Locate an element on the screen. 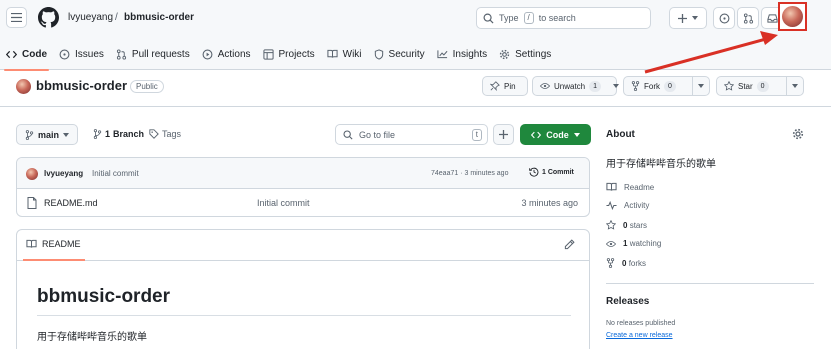 Image resolution: width=831 pixels, height=349 pixels. code-button: Code is located at coordinates (555, 134).